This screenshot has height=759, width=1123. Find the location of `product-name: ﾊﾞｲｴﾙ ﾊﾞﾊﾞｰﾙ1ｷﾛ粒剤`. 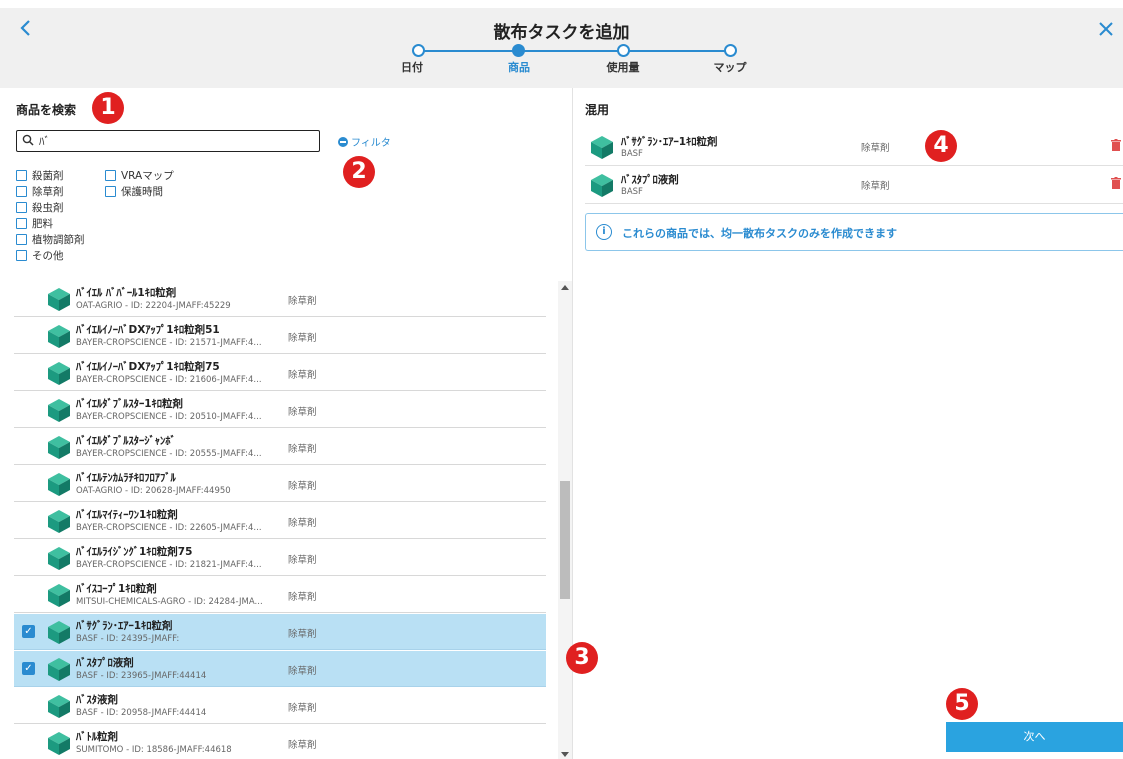

product-name: ﾊﾞｲｴﾙ ﾊﾞﾊﾞｰﾙ1ｷﾛ粒剤 is located at coordinates (126, 293).